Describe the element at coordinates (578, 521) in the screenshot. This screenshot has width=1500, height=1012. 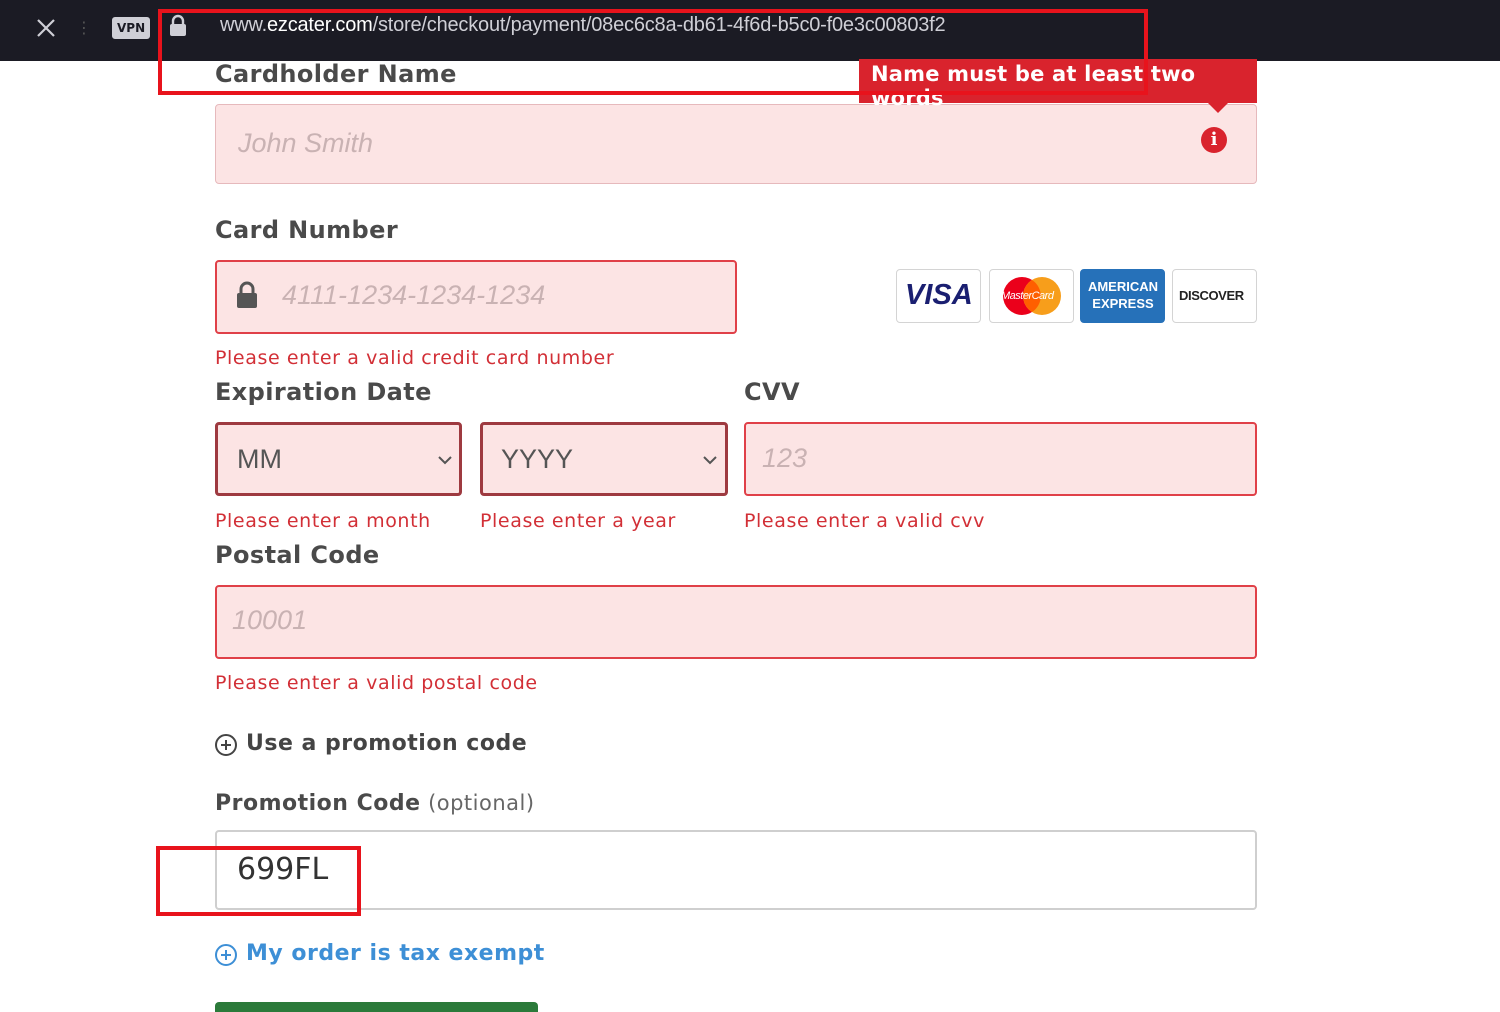
I see `year-error: Please enter a year` at that location.